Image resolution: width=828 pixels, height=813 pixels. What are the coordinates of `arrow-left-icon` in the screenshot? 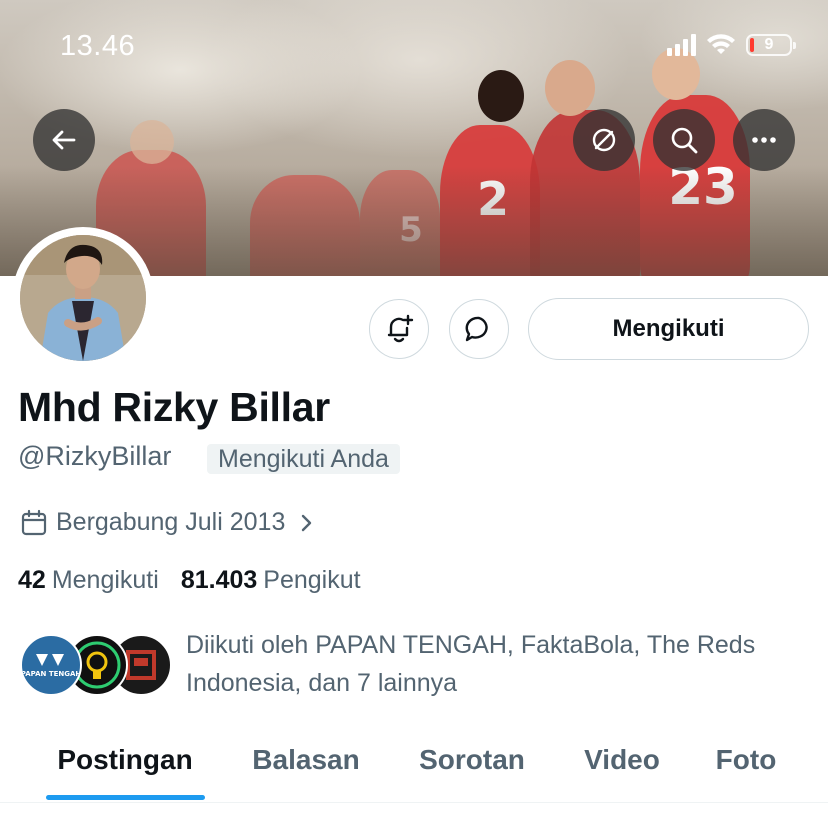 It's located at (64, 140).